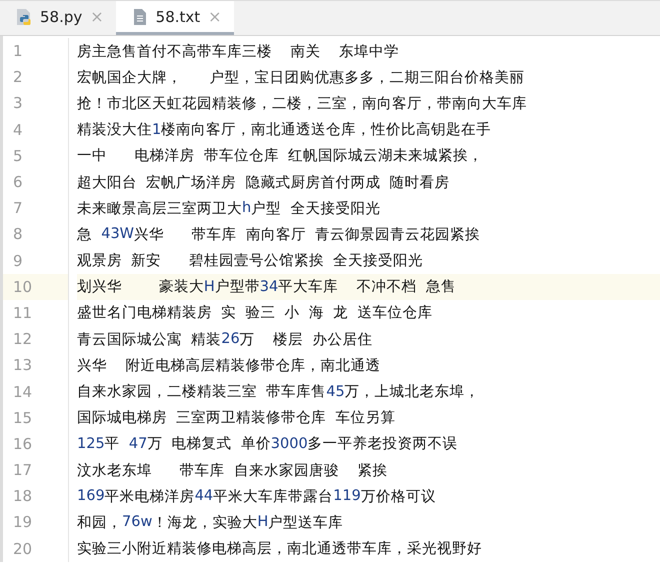 The width and height of the screenshot is (660, 572). I want to click on line-number: 14, so click(36, 391).